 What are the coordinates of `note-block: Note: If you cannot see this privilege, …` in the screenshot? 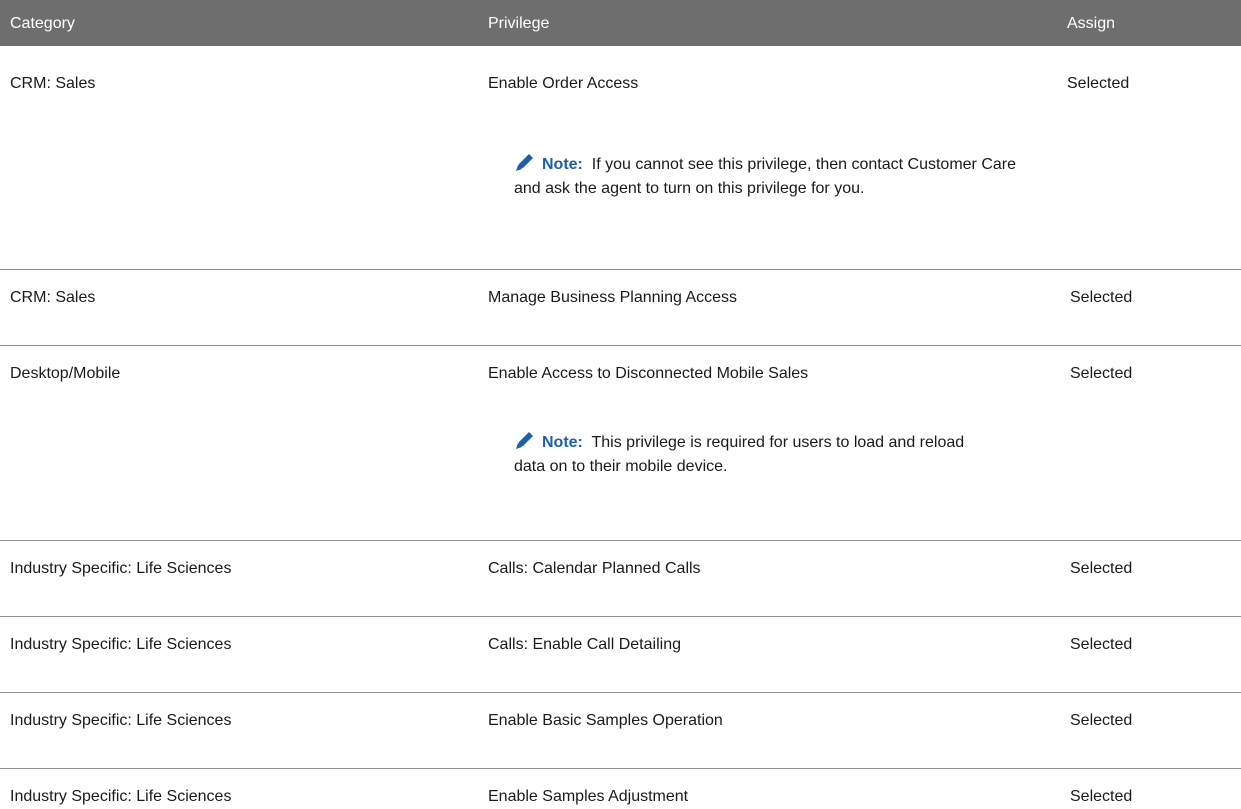 It's located at (774, 175).